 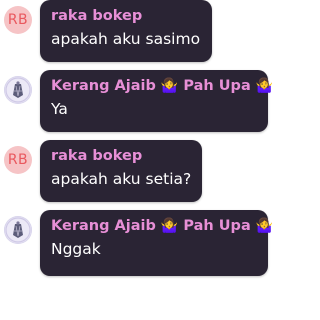 I want to click on message-text: Nggak, so click(x=76, y=249).